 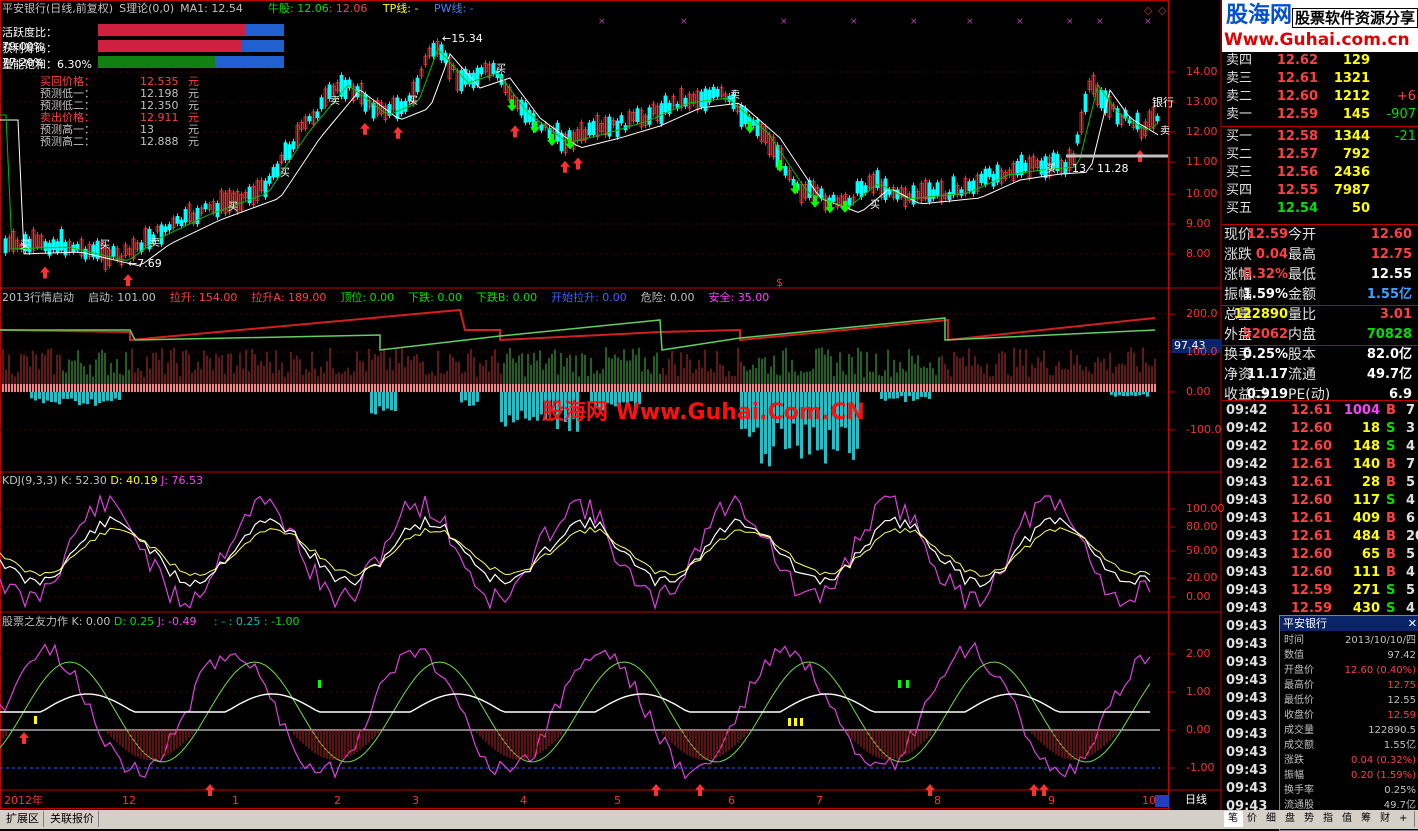 What do you see at coordinates (1412, 623) in the screenshot?
I see `close-icon: ✕` at bounding box center [1412, 623].